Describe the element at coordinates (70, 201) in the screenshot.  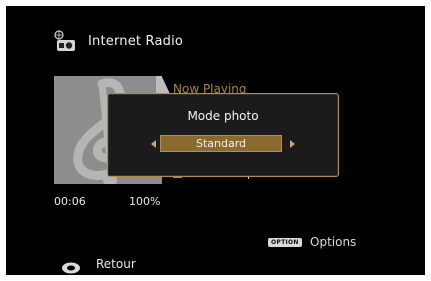
I see `elapsed-time: 00:06` at that location.